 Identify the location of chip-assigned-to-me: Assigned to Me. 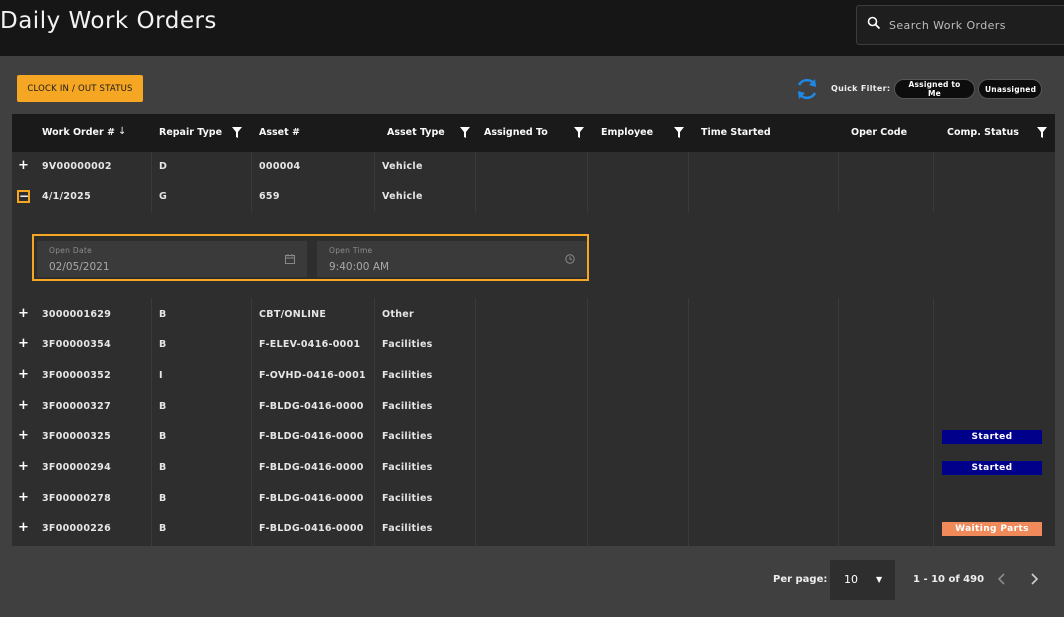
(934, 89).